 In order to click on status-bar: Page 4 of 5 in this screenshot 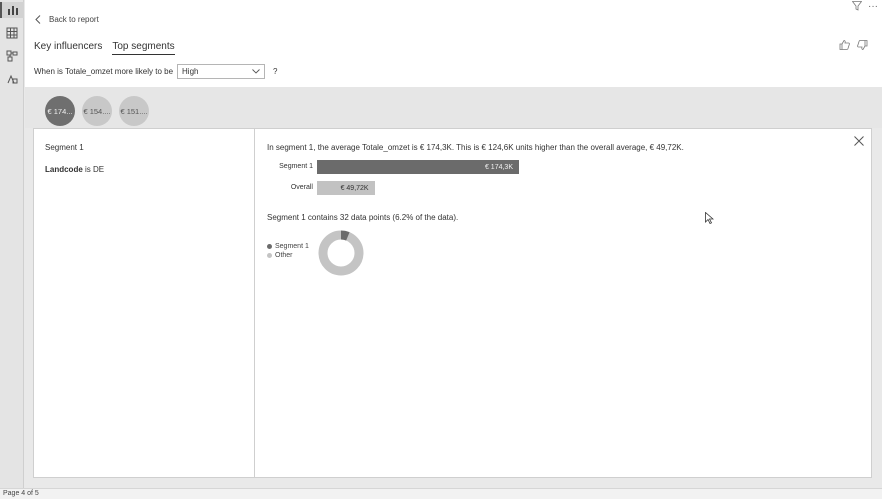, I will do `click(441, 493)`.